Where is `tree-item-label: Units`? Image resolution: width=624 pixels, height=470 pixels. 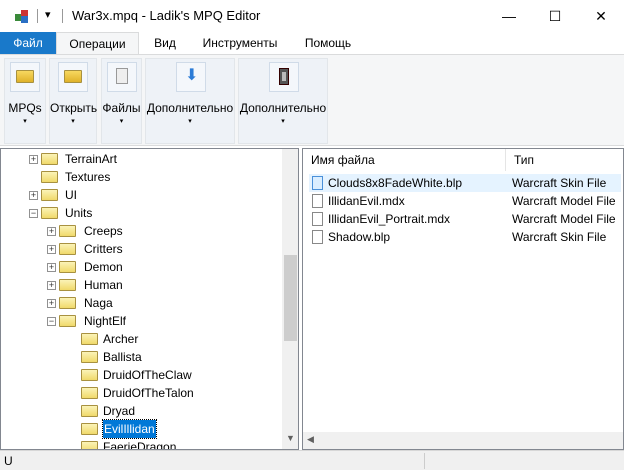
tree-item-label: Units is located at coordinates (79, 213).